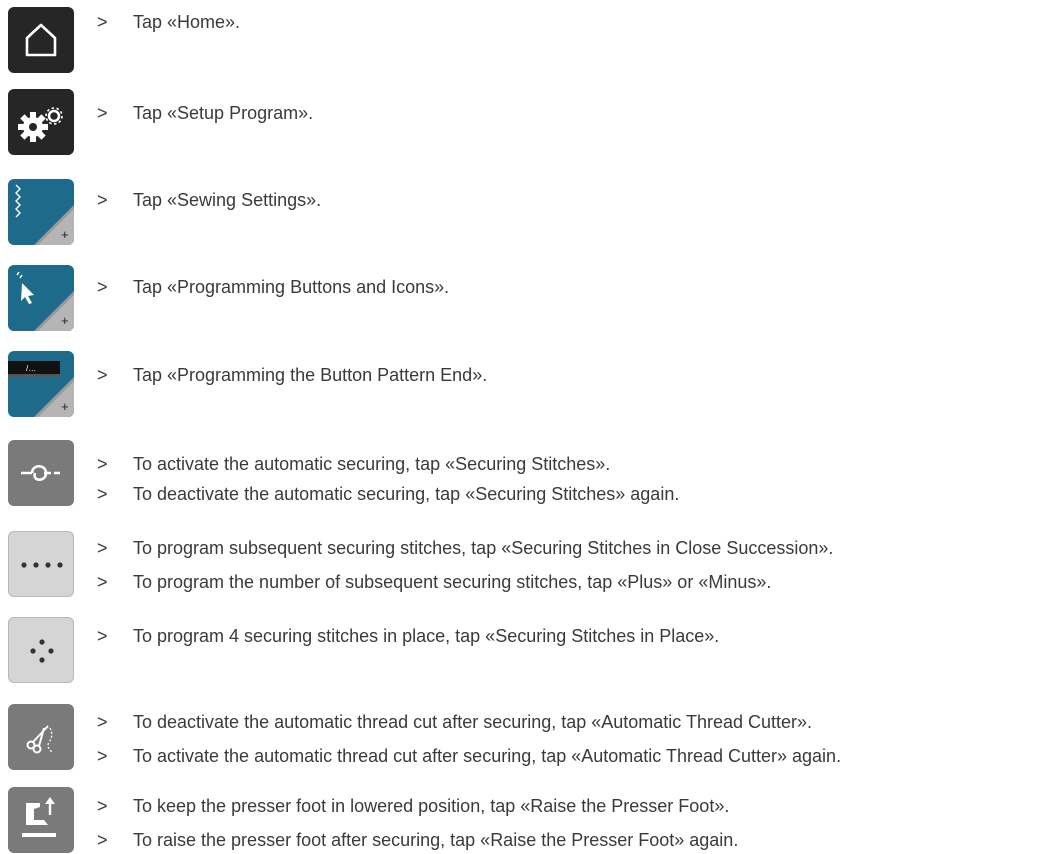 This screenshot has height=854, width=1064. I want to click on step-text: > Tap «Home»., so click(169, 22).